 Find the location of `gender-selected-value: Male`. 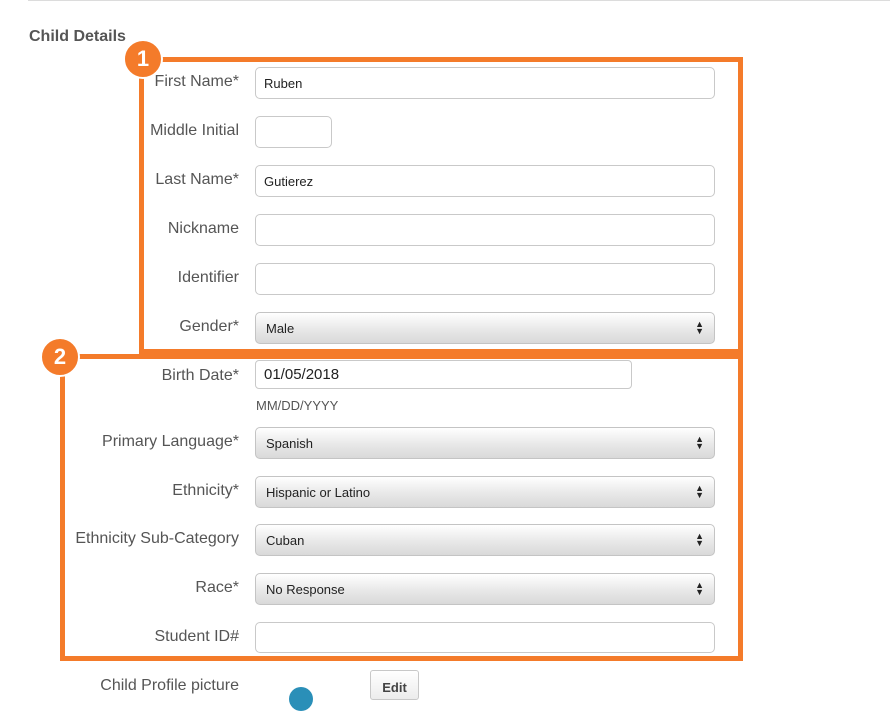

gender-selected-value: Male is located at coordinates (280, 328).